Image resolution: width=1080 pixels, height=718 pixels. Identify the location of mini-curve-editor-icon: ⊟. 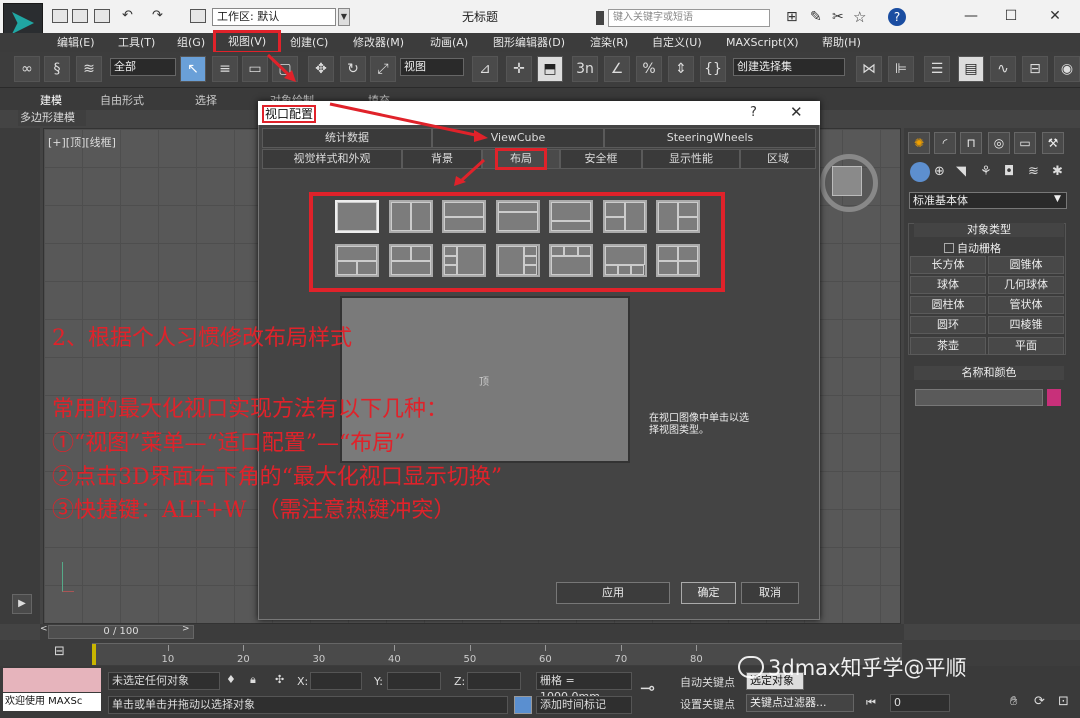
(64, 653).